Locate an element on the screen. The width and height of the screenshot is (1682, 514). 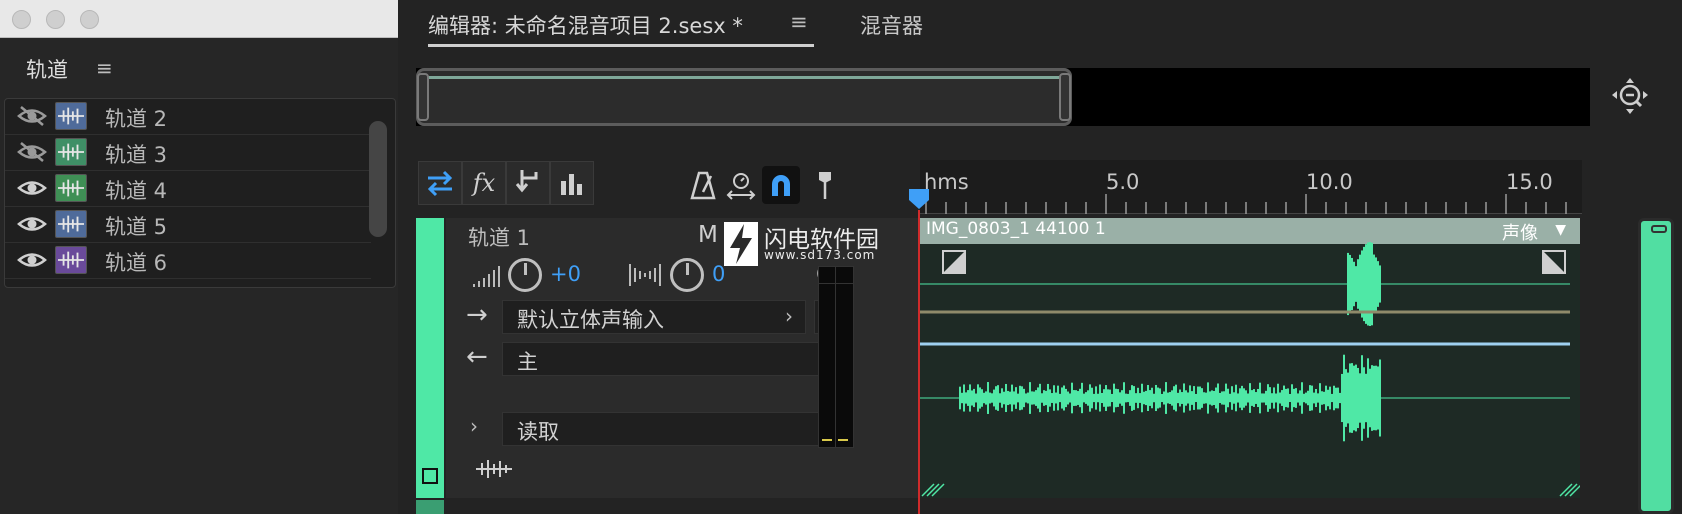
automation-expand-icon: › is located at coordinates (474, 426).